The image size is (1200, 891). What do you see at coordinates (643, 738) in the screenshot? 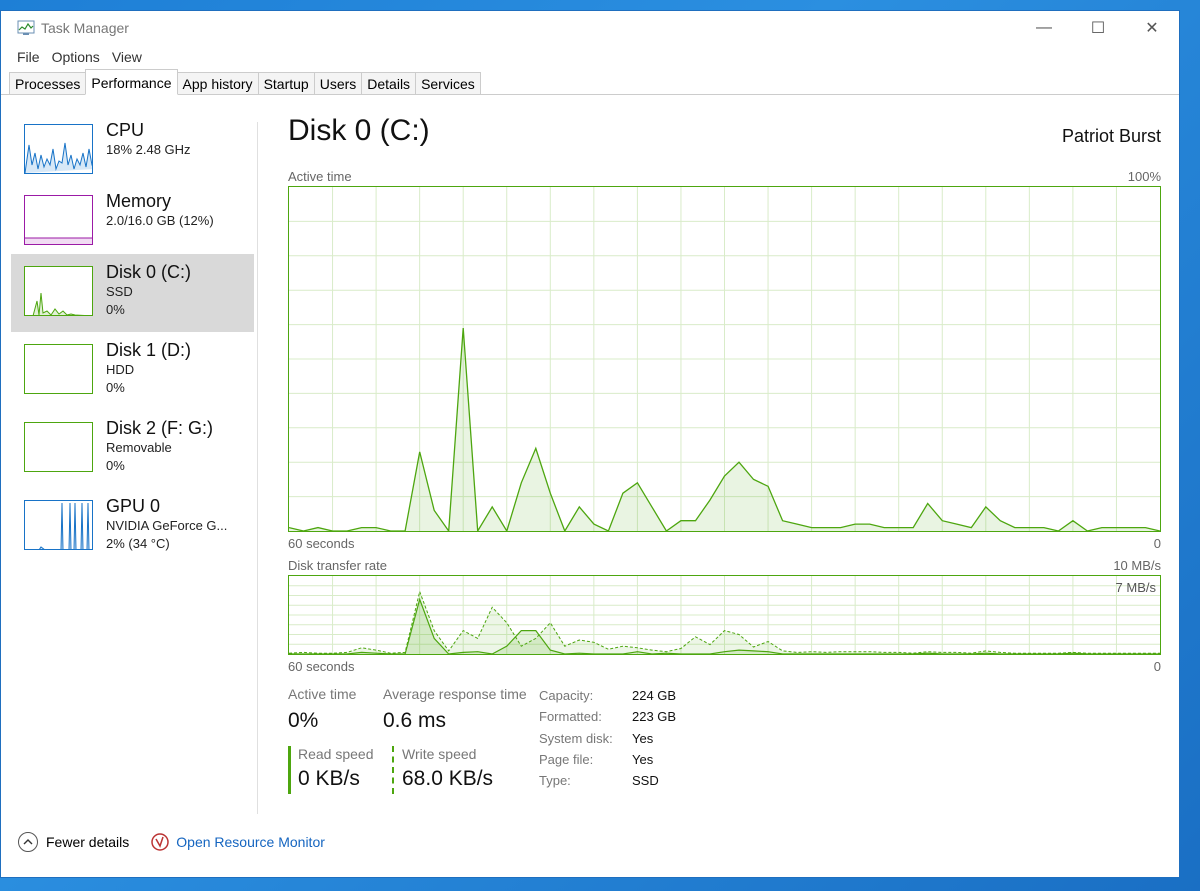
I see `system-disk-value: Yes` at bounding box center [643, 738].